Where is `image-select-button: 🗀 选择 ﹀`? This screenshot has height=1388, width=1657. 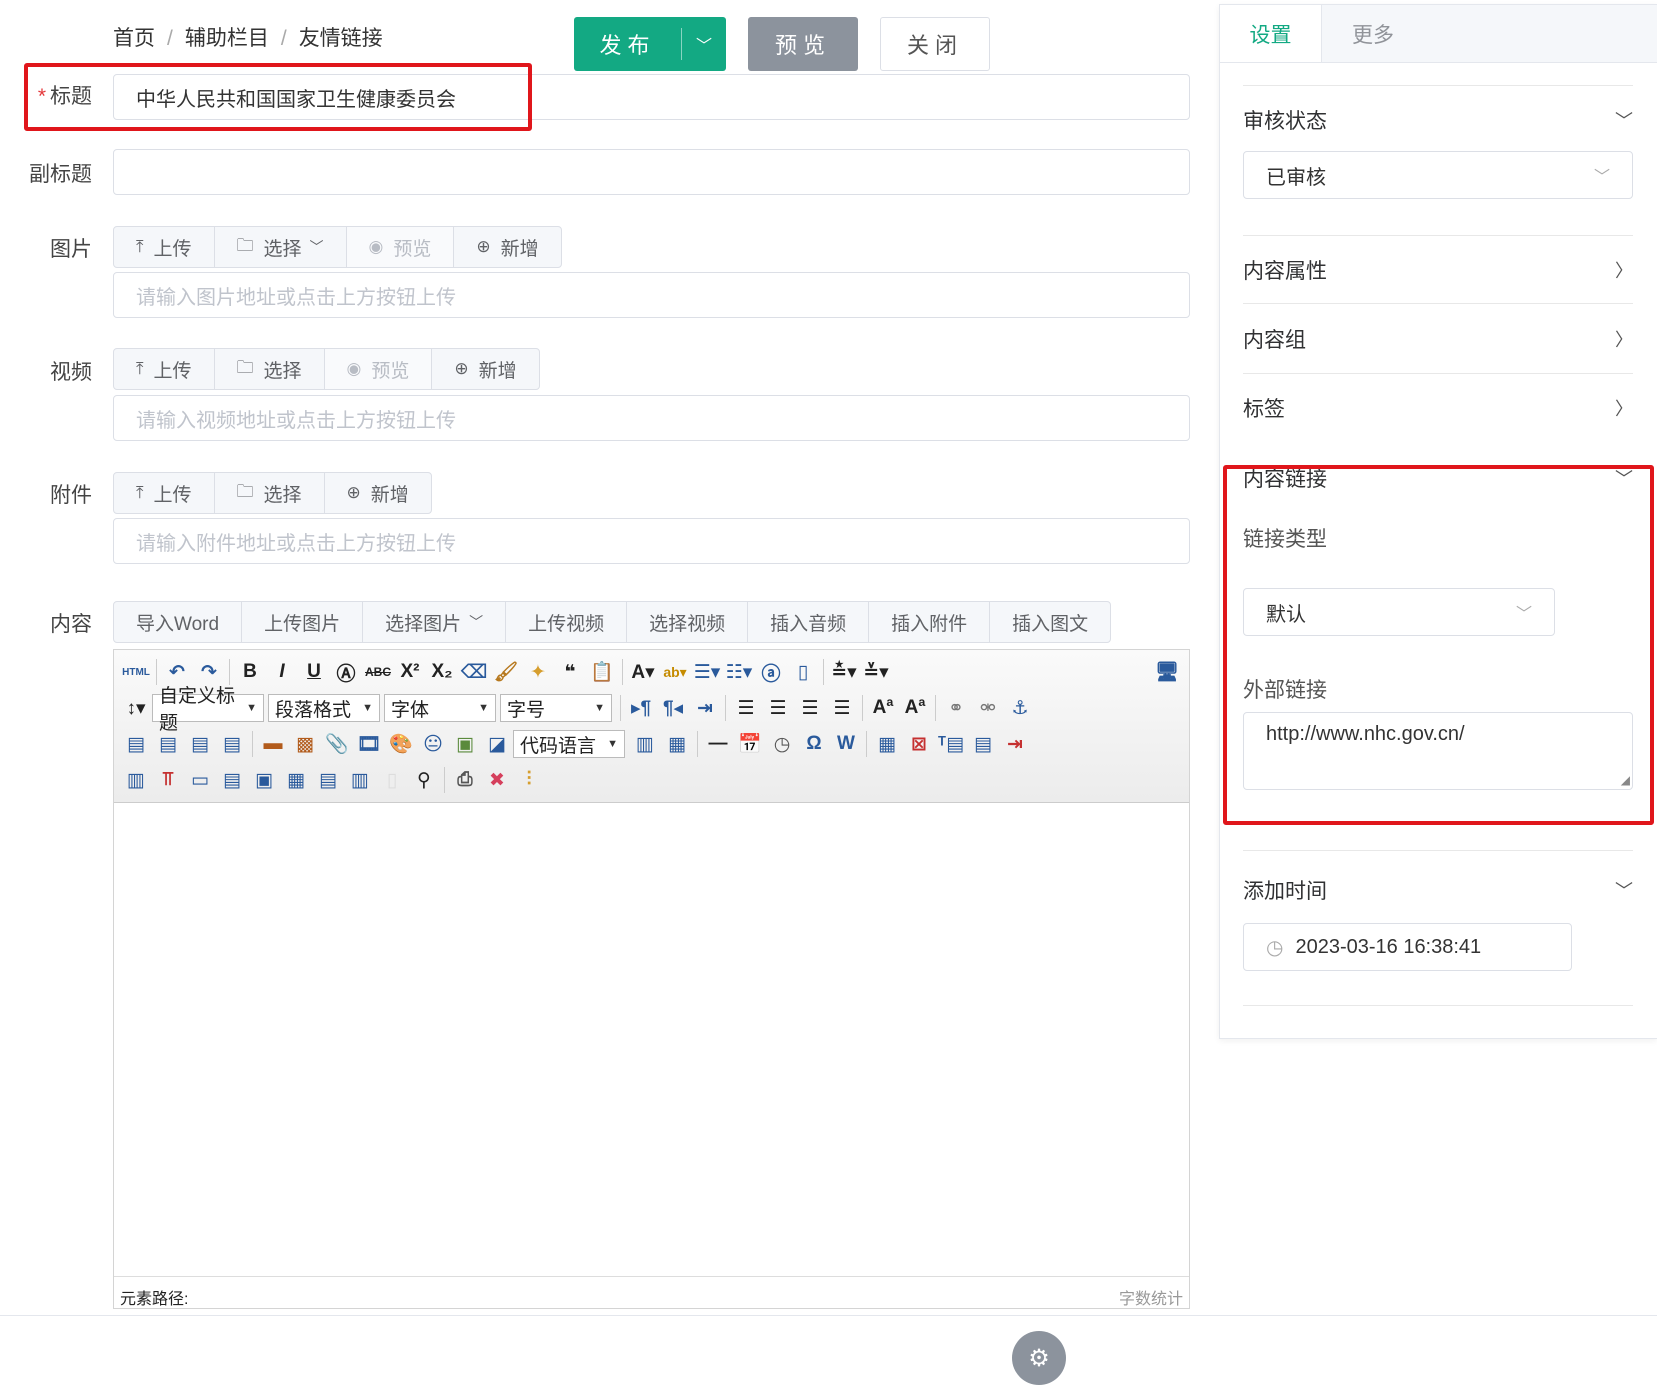 image-select-button: 🗀 选择 ﹀ is located at coordinates (281, 247).